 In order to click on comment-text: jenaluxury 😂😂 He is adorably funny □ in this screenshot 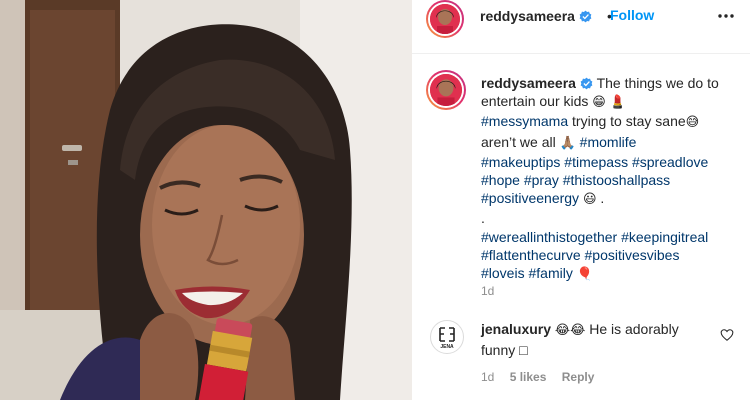, I will do `click(596, 339)`.